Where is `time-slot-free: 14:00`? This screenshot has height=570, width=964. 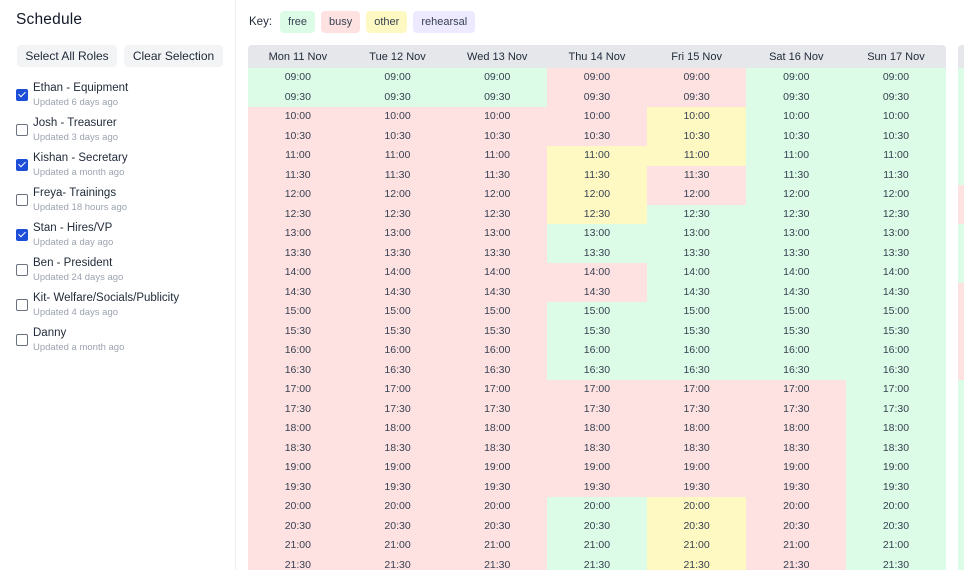 time-slot-free: 14:00 is located at coordinates (796, 273).